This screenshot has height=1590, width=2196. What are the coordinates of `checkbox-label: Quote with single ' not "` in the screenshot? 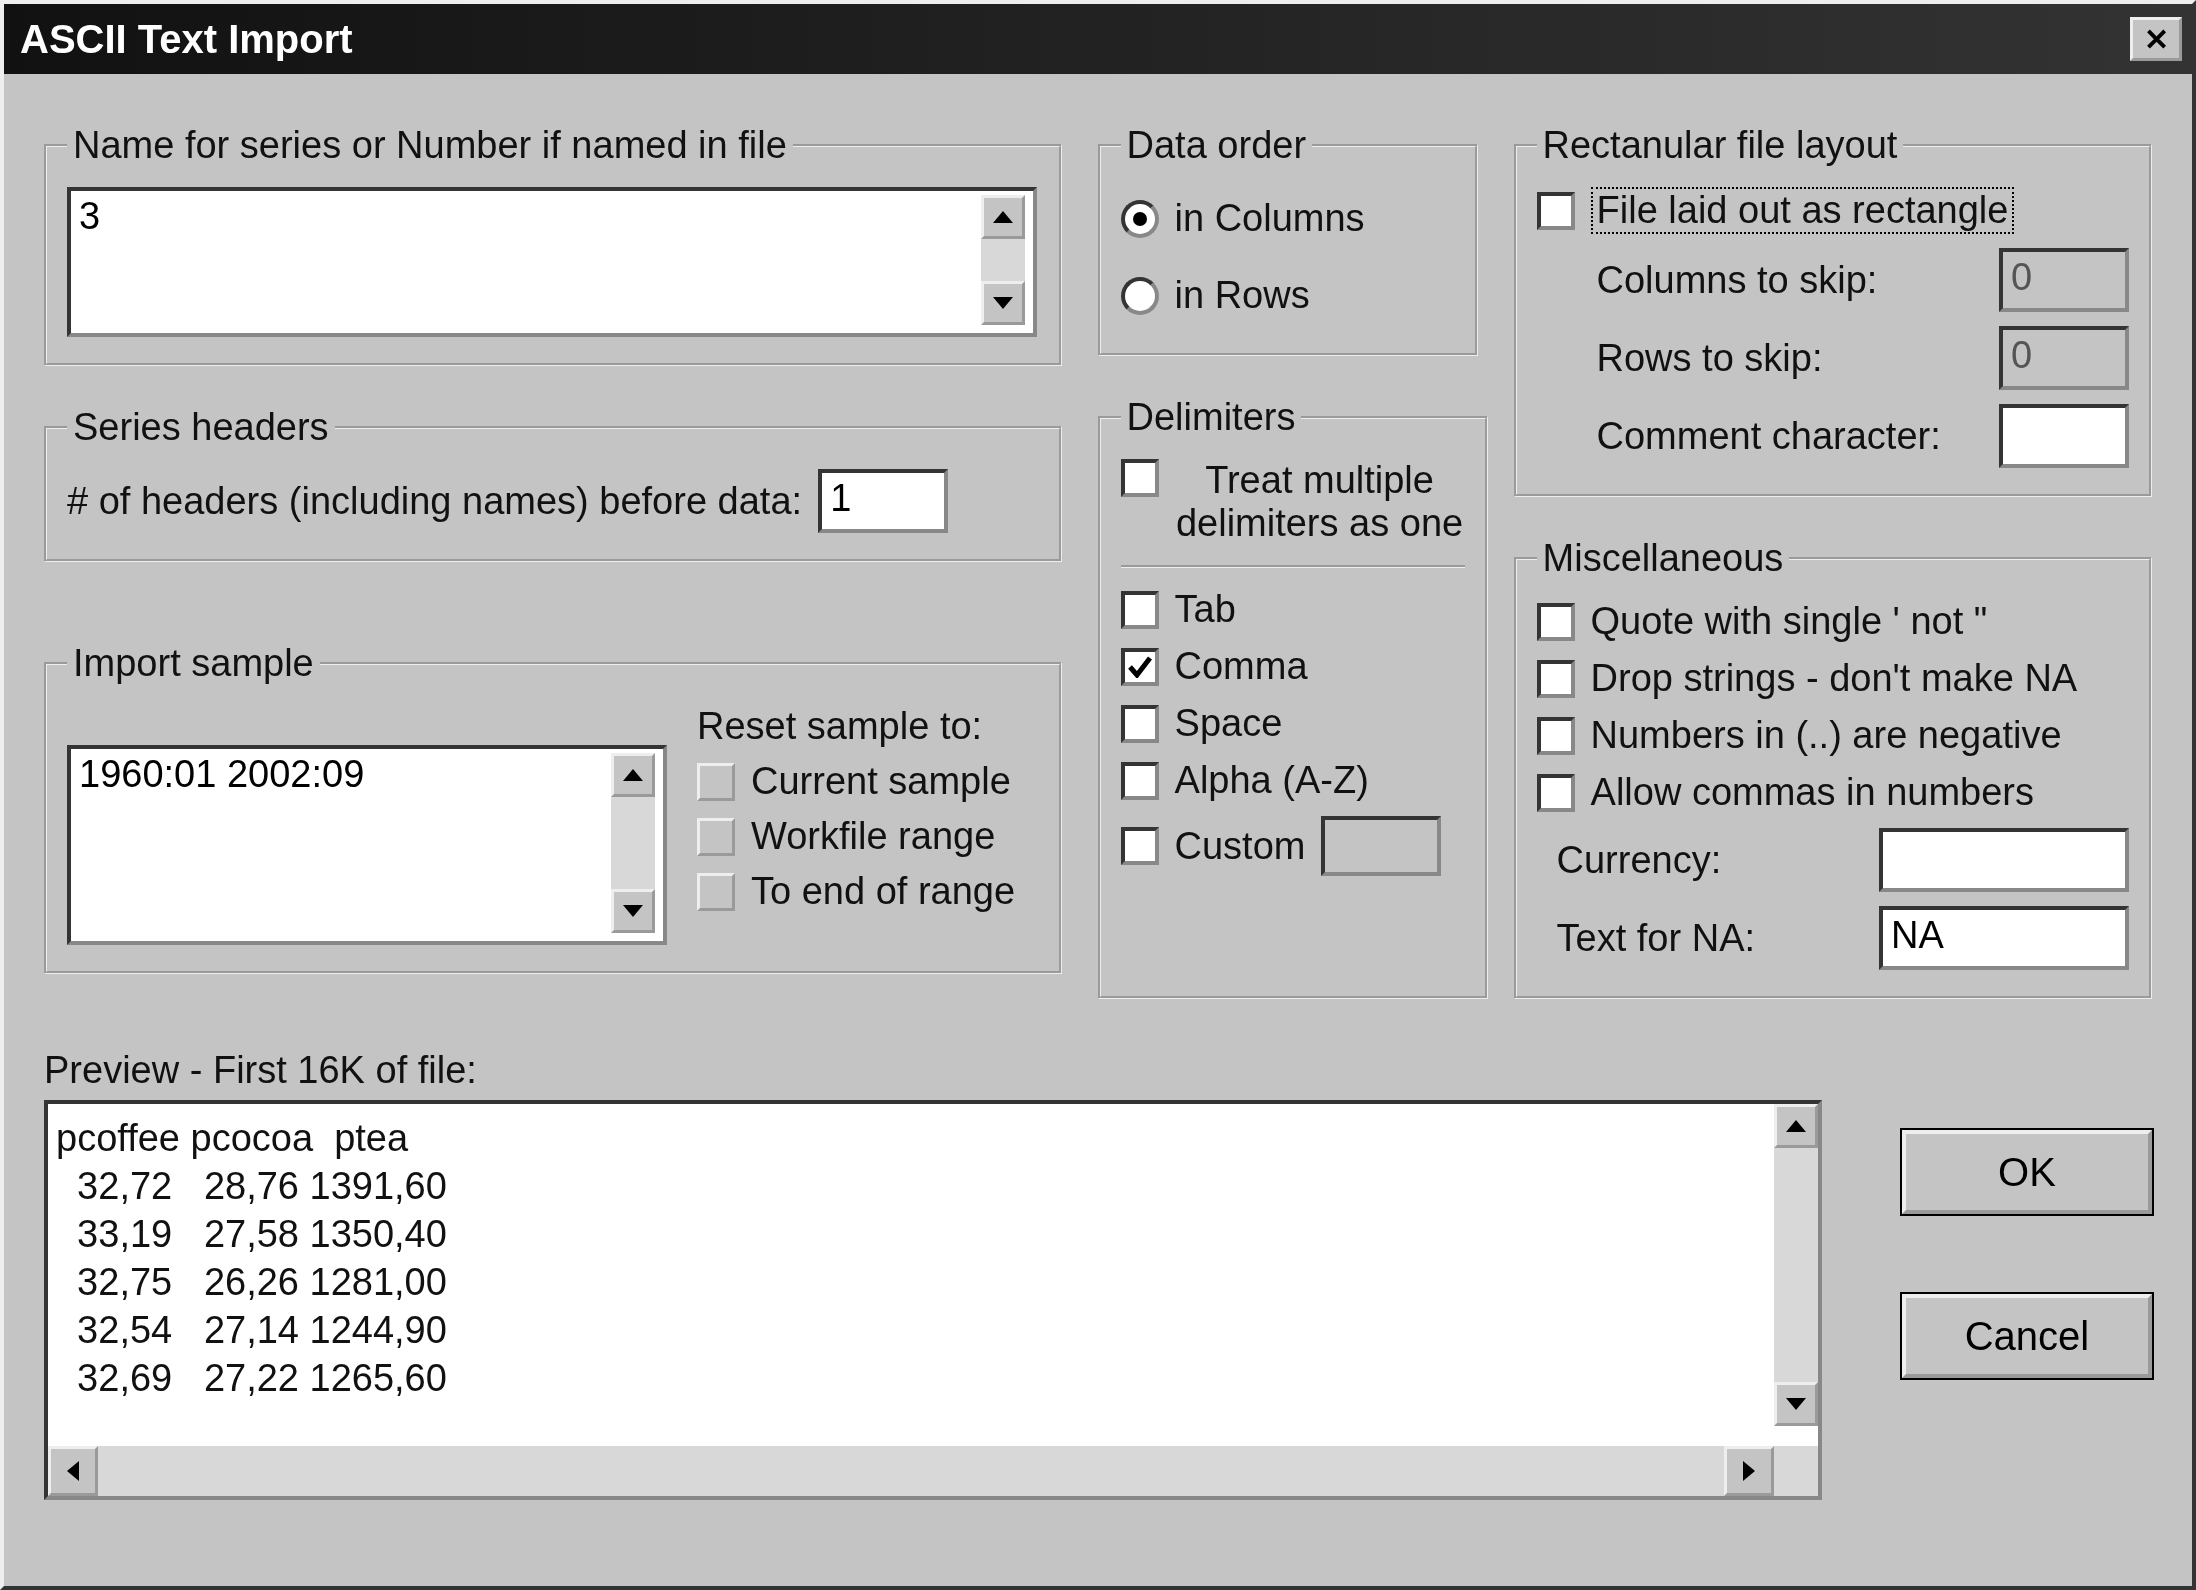 It's located at (1789, 621).